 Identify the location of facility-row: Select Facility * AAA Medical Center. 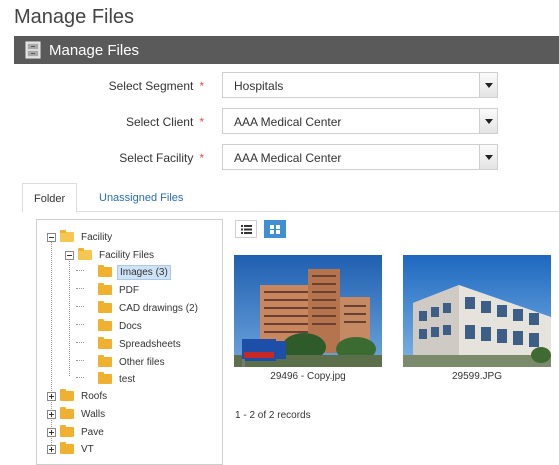
(286, 158).